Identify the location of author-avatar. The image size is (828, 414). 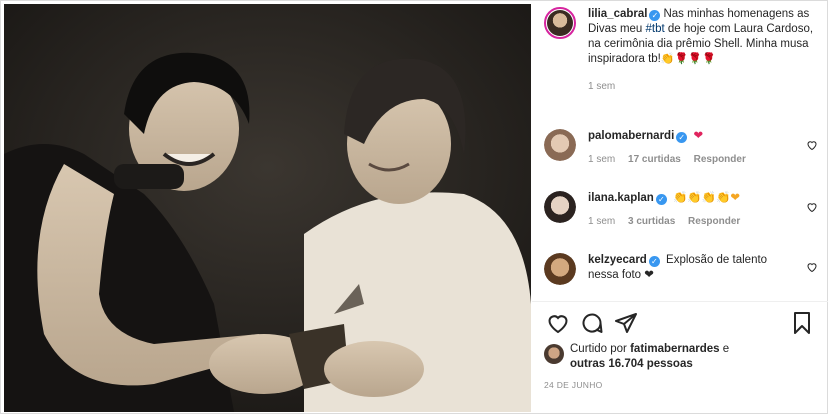
(560, 23).